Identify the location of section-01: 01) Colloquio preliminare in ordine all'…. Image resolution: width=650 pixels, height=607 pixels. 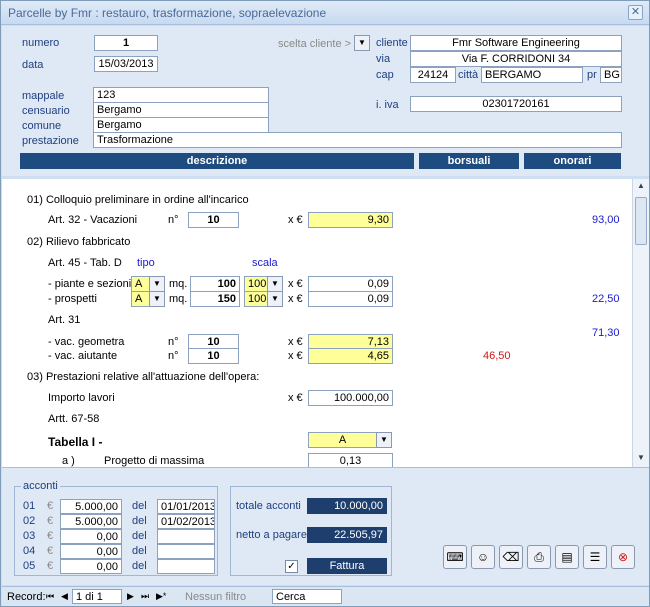
(138, 200).